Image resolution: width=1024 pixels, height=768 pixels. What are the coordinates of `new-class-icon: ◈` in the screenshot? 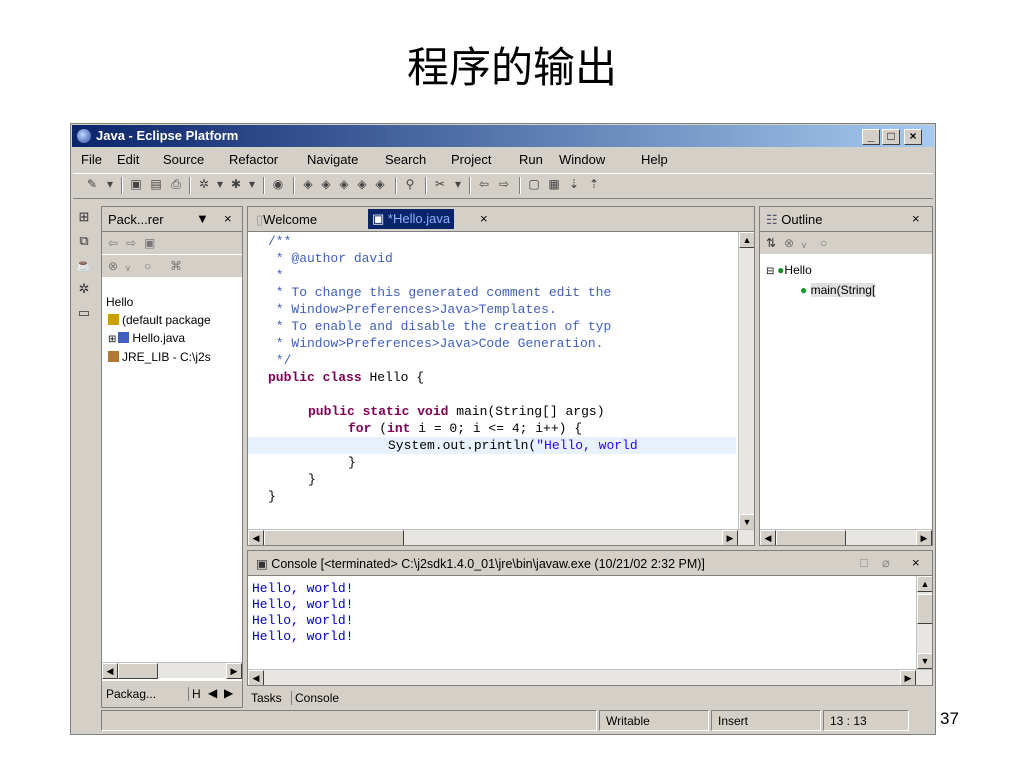 It's located at (326, 184).